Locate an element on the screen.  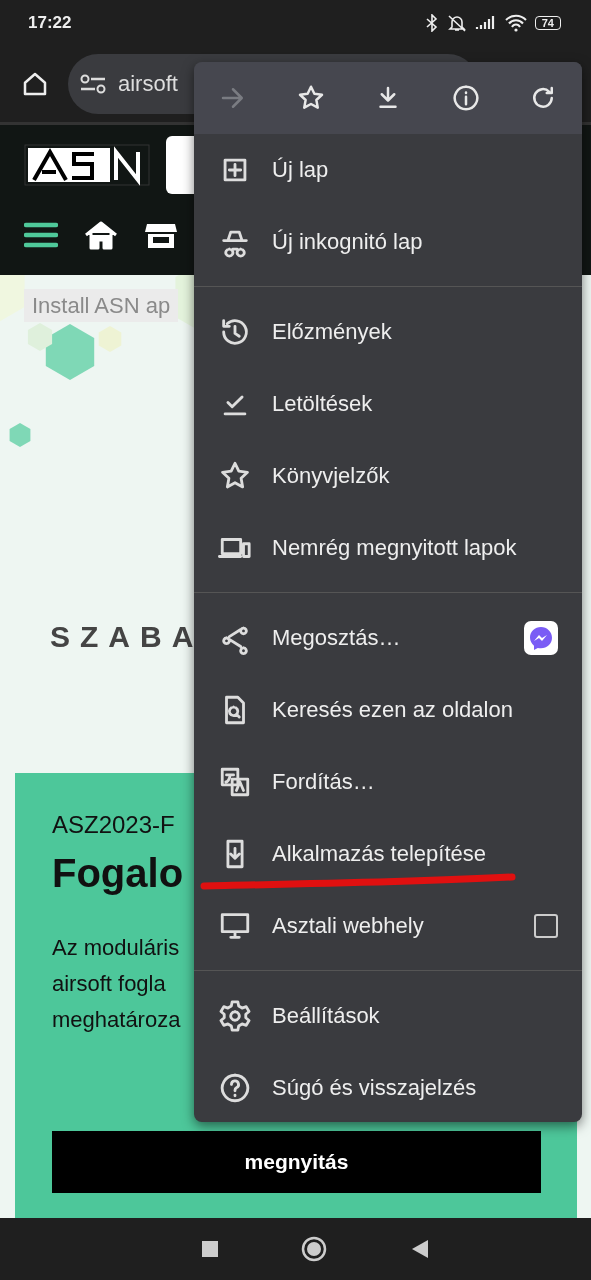
menu-label: Keresés ezen az oldalon is located at coordinates (393, 710).